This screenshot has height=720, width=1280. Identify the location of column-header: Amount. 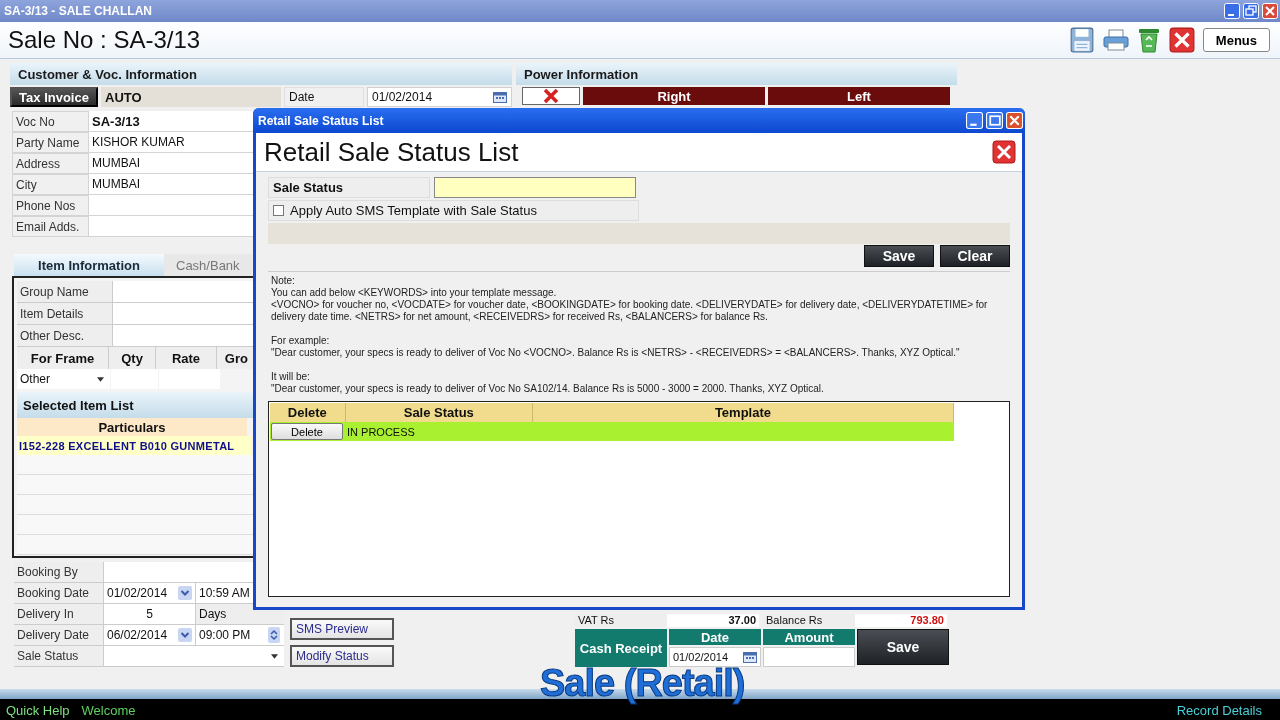
(809, 637).